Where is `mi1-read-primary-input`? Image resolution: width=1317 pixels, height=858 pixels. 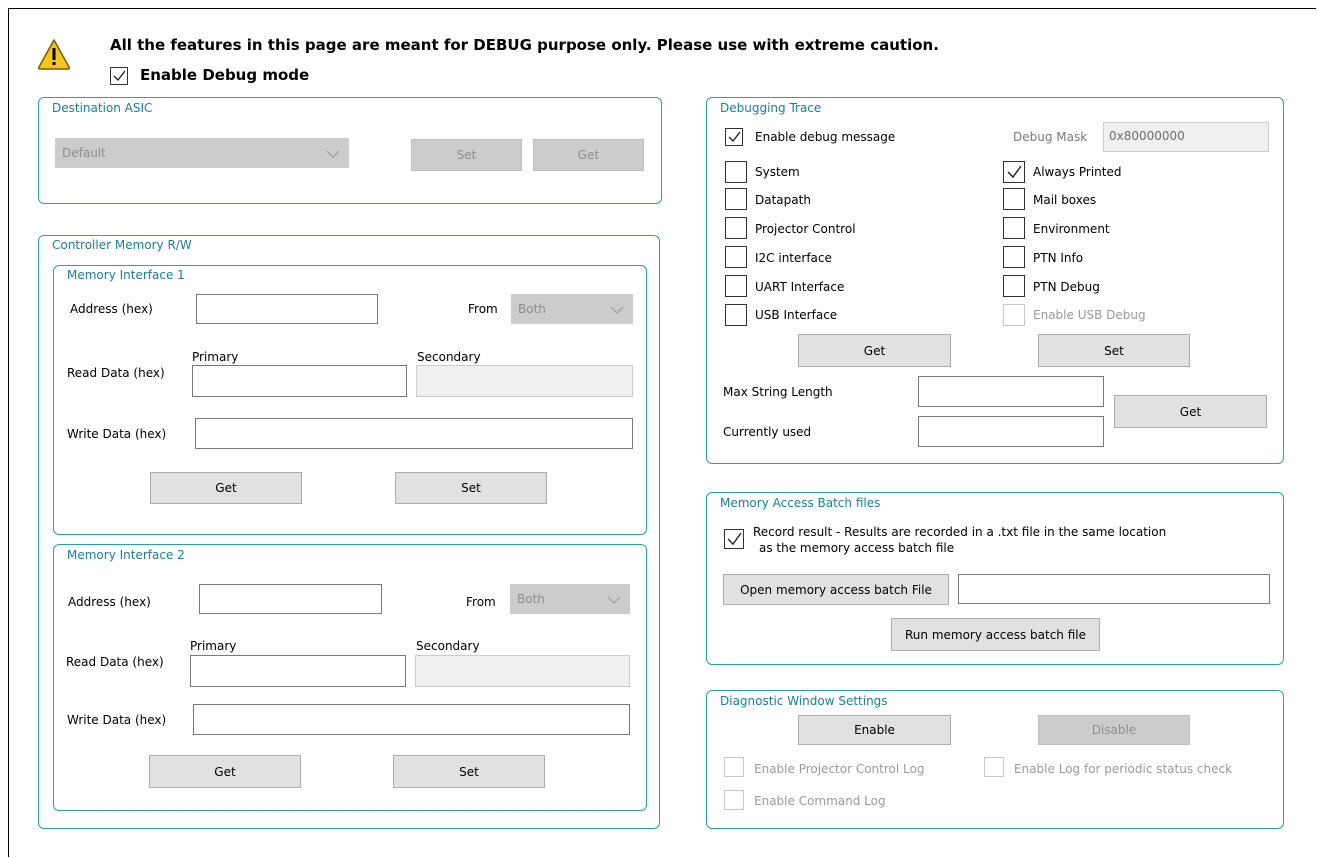 mi1-read-primary-input is located at coordinates (299, 381).